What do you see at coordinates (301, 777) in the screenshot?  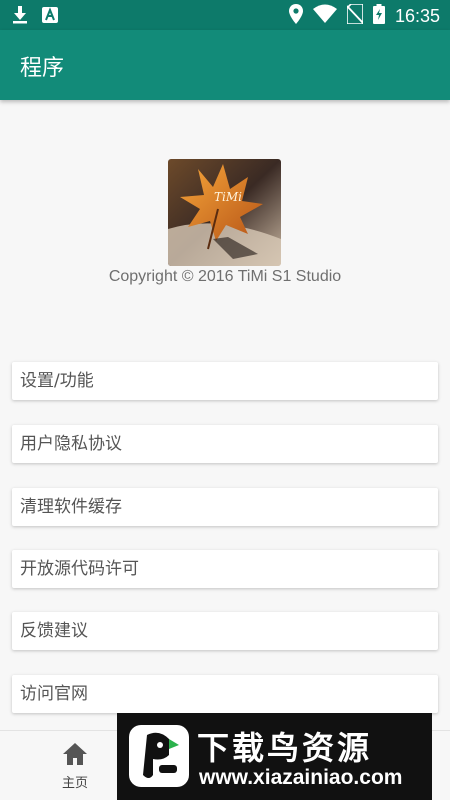 I see `watermark-url: www.xiazainiao.com` at bounding box center [301, 777].